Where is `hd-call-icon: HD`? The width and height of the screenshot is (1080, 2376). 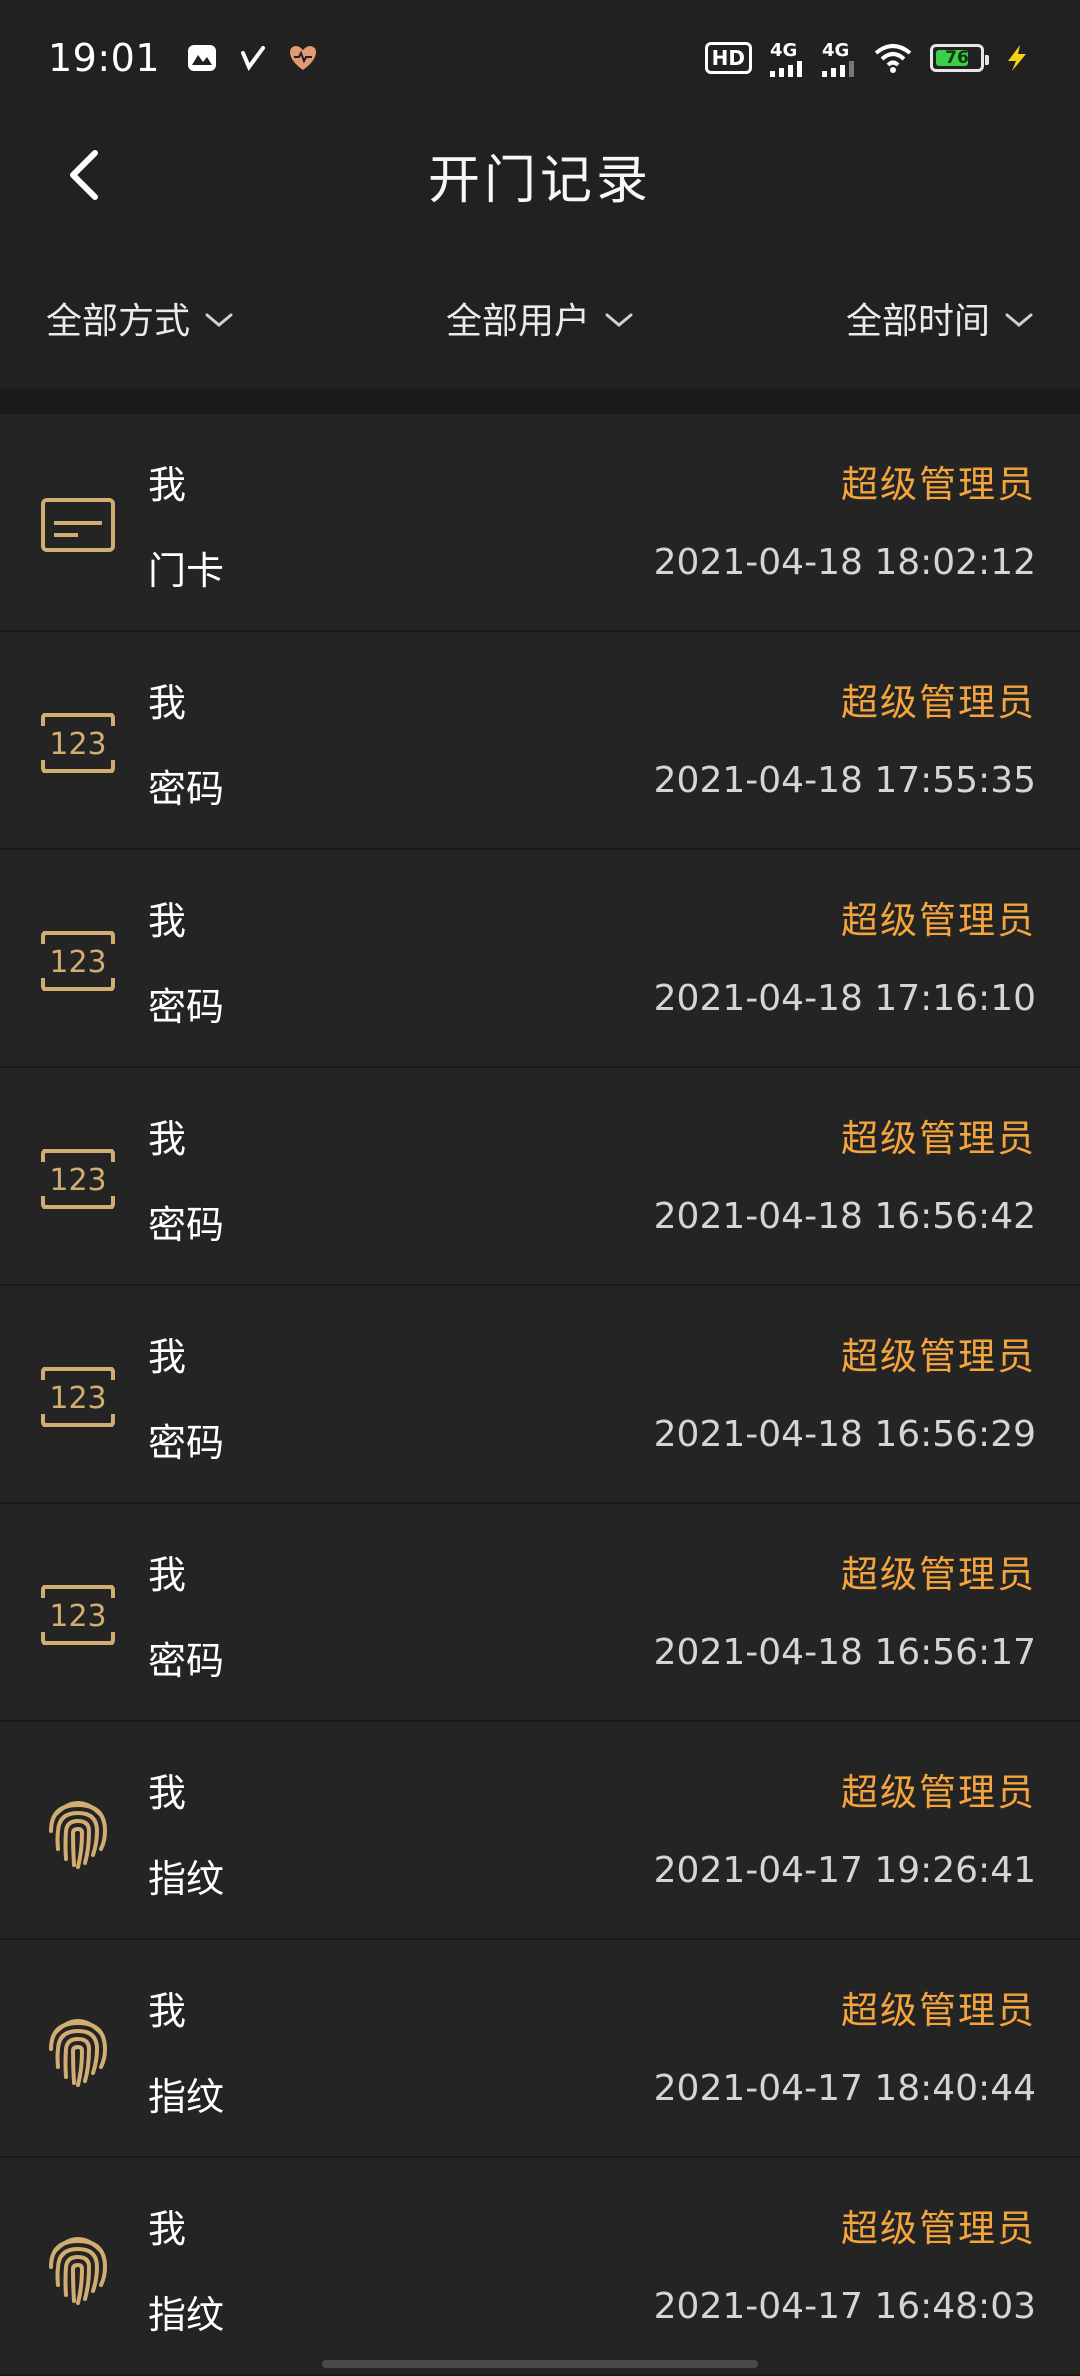 hd-call-icon: HD is located at coordinates (728, 58).